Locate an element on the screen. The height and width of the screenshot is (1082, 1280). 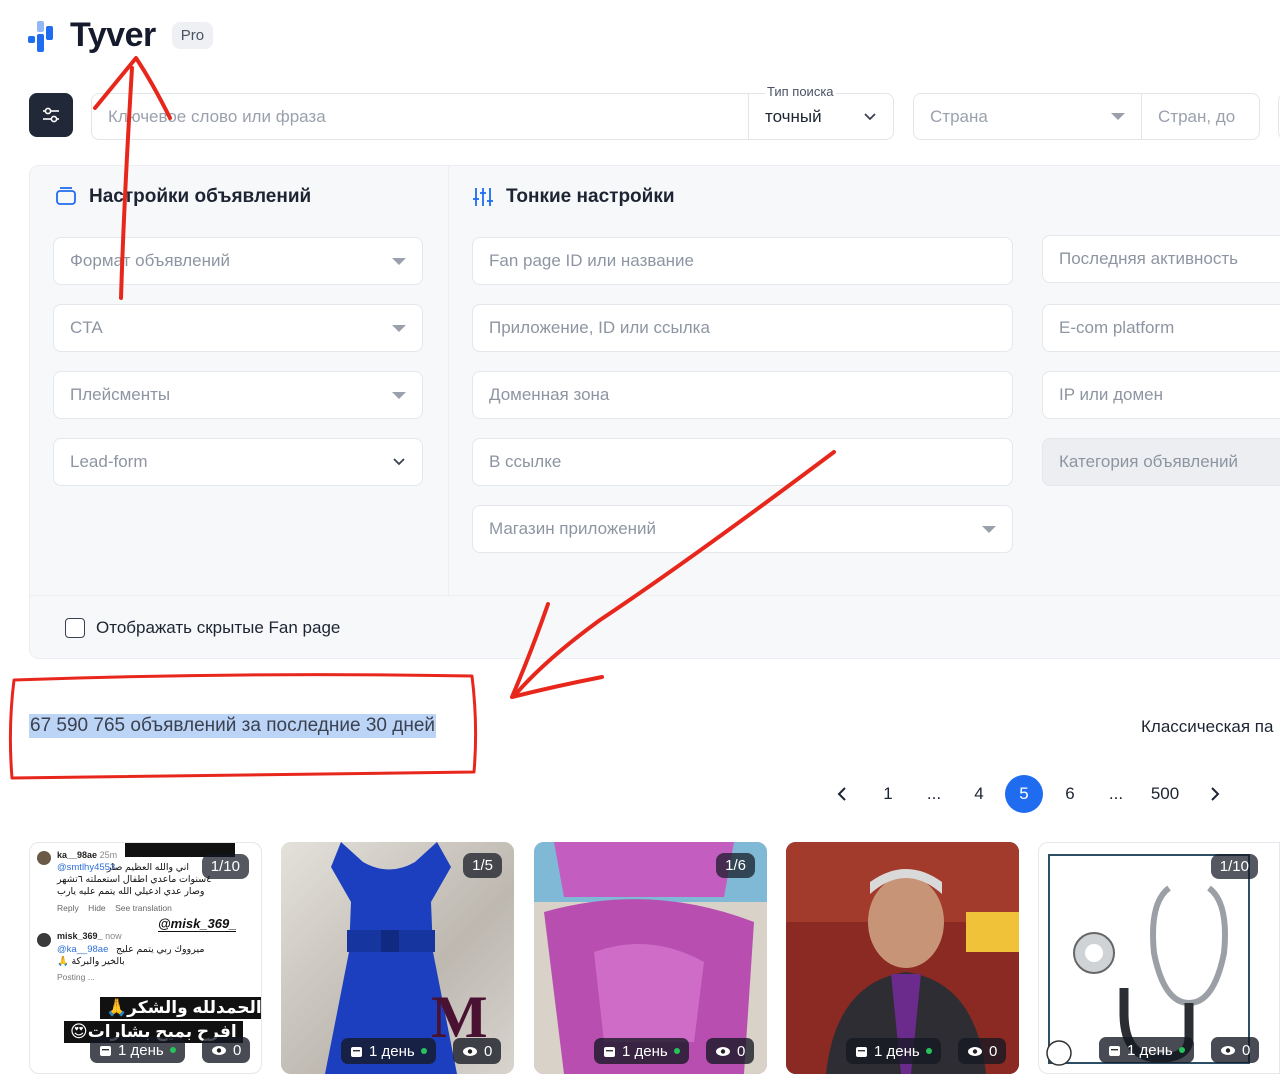
ad-card: 1 день 0 is located at coordinates (902, 958).